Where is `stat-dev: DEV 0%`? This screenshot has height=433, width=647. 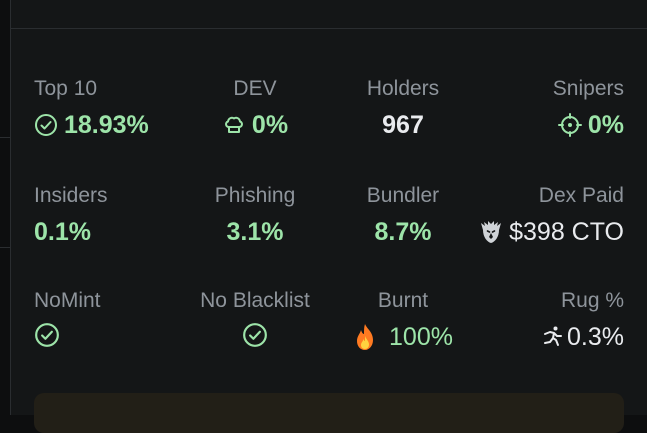
stat-dev: DEV 0% is located at coordinates (255, 108).